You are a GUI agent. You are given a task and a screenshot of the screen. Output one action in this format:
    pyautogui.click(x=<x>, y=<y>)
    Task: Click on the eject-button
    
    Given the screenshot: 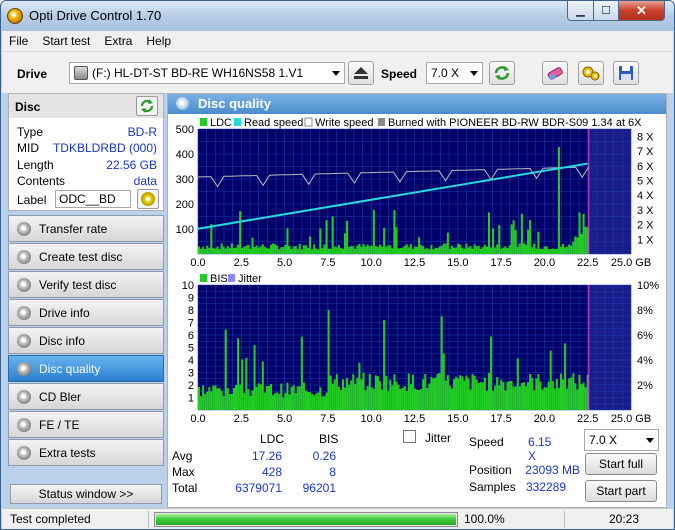 What is the action you would take?
    pyautogui.click(x=361, y=73)
    